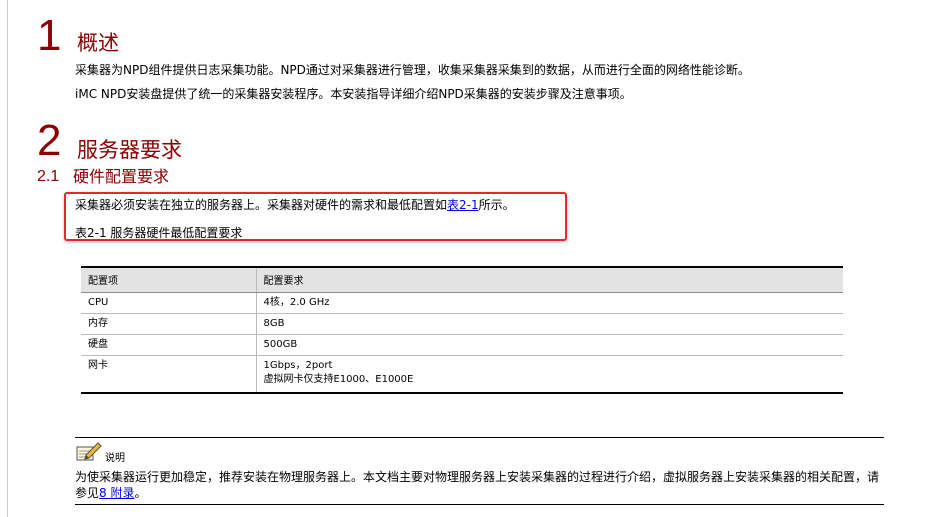 The height and width of the screenshot is (517, 952). What do you see at coordinates (261, 205) in the screenshot?
I see `paragraph-text-before: 采集器必须安装在独立的服务器上。采集器对硬件的需求和最低配置如` at bounding box center [261, 205].